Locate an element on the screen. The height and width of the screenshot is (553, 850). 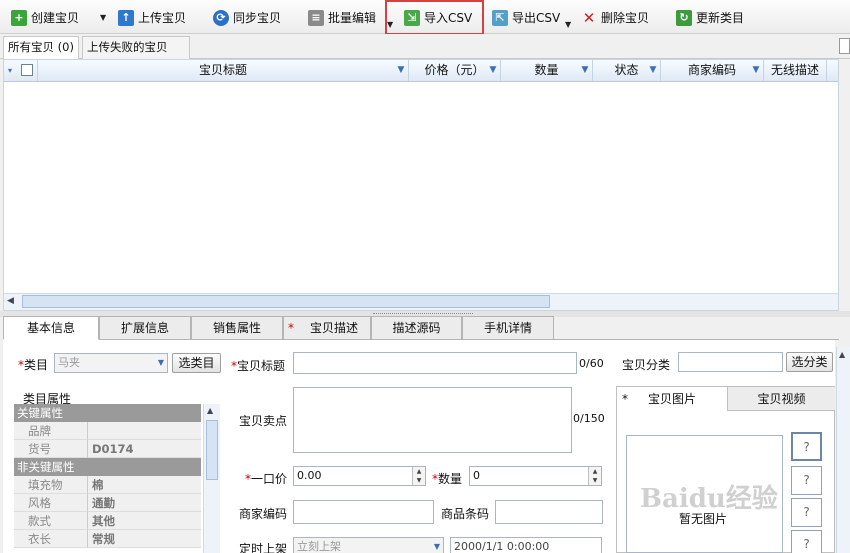
select-all-checkbox is located at coordinates (27, 70).